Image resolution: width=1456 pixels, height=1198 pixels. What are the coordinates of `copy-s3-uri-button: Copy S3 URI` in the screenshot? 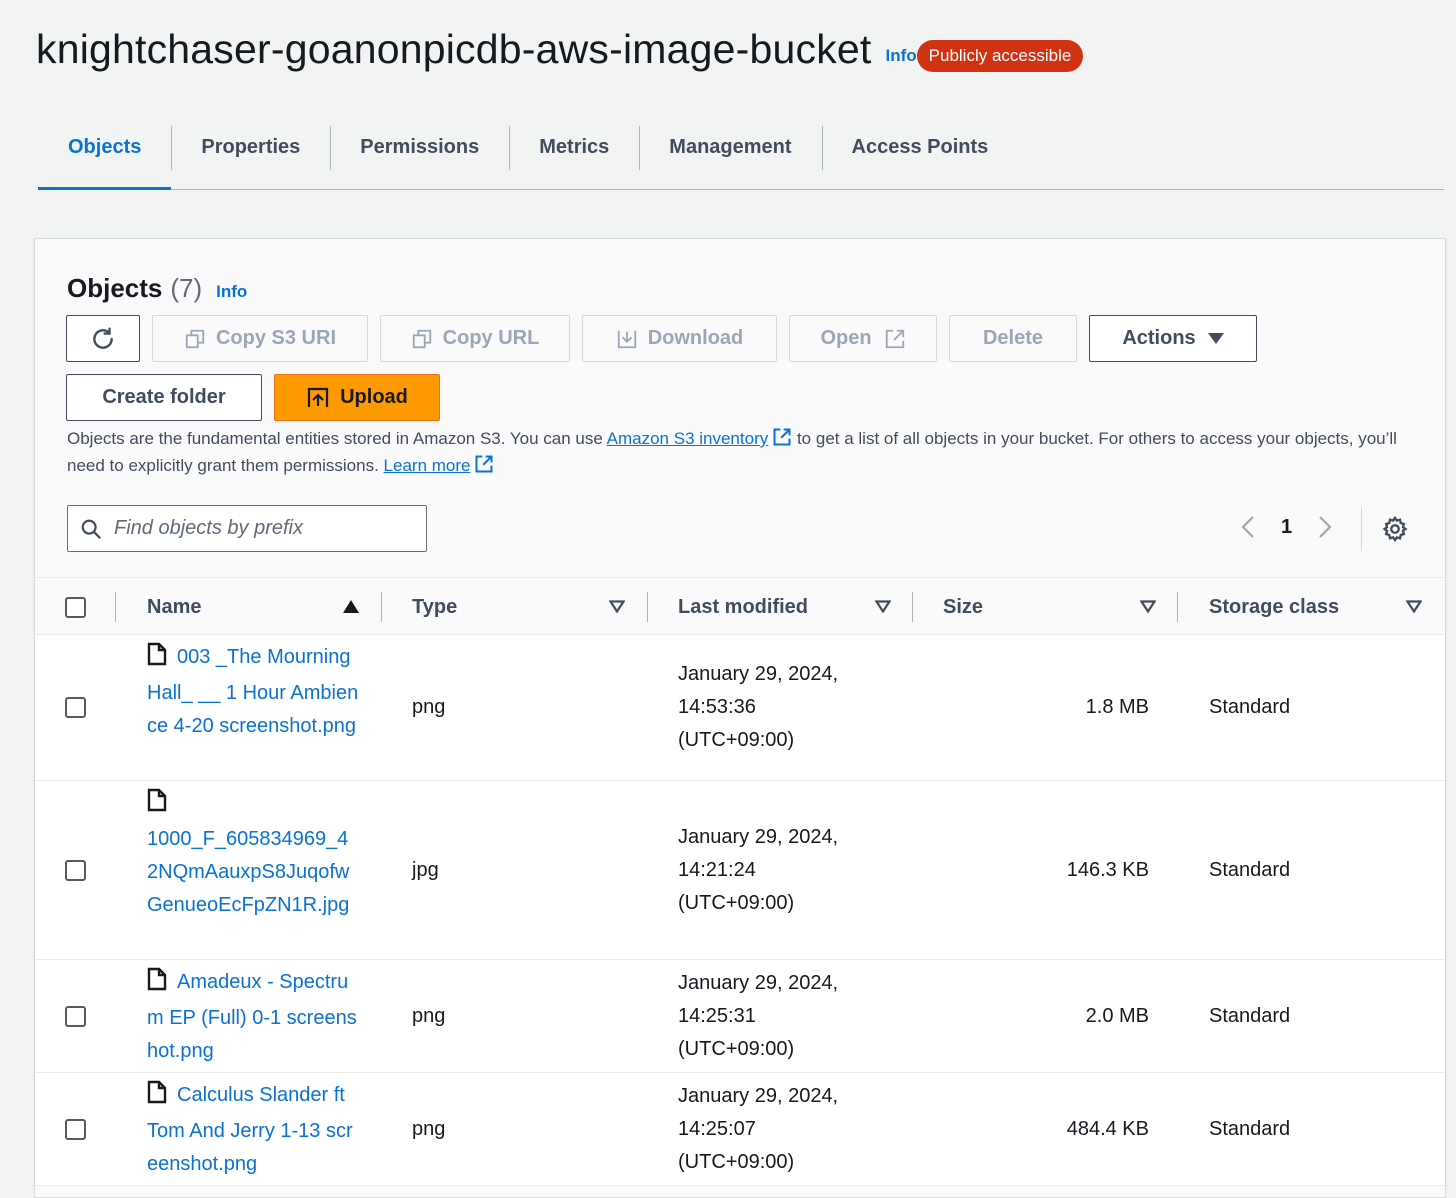 It's located at (260, 338).